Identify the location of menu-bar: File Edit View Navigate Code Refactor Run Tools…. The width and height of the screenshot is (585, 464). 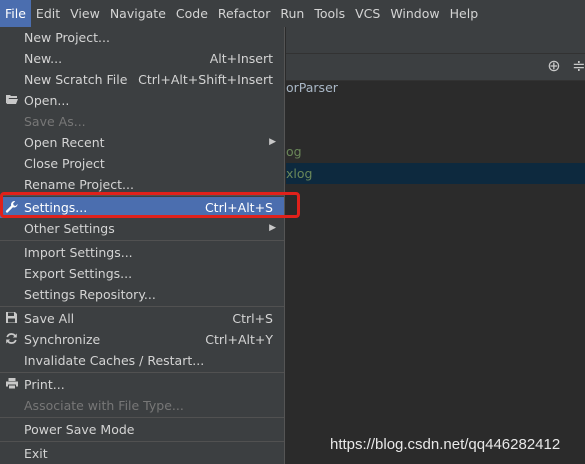
(292, 13).